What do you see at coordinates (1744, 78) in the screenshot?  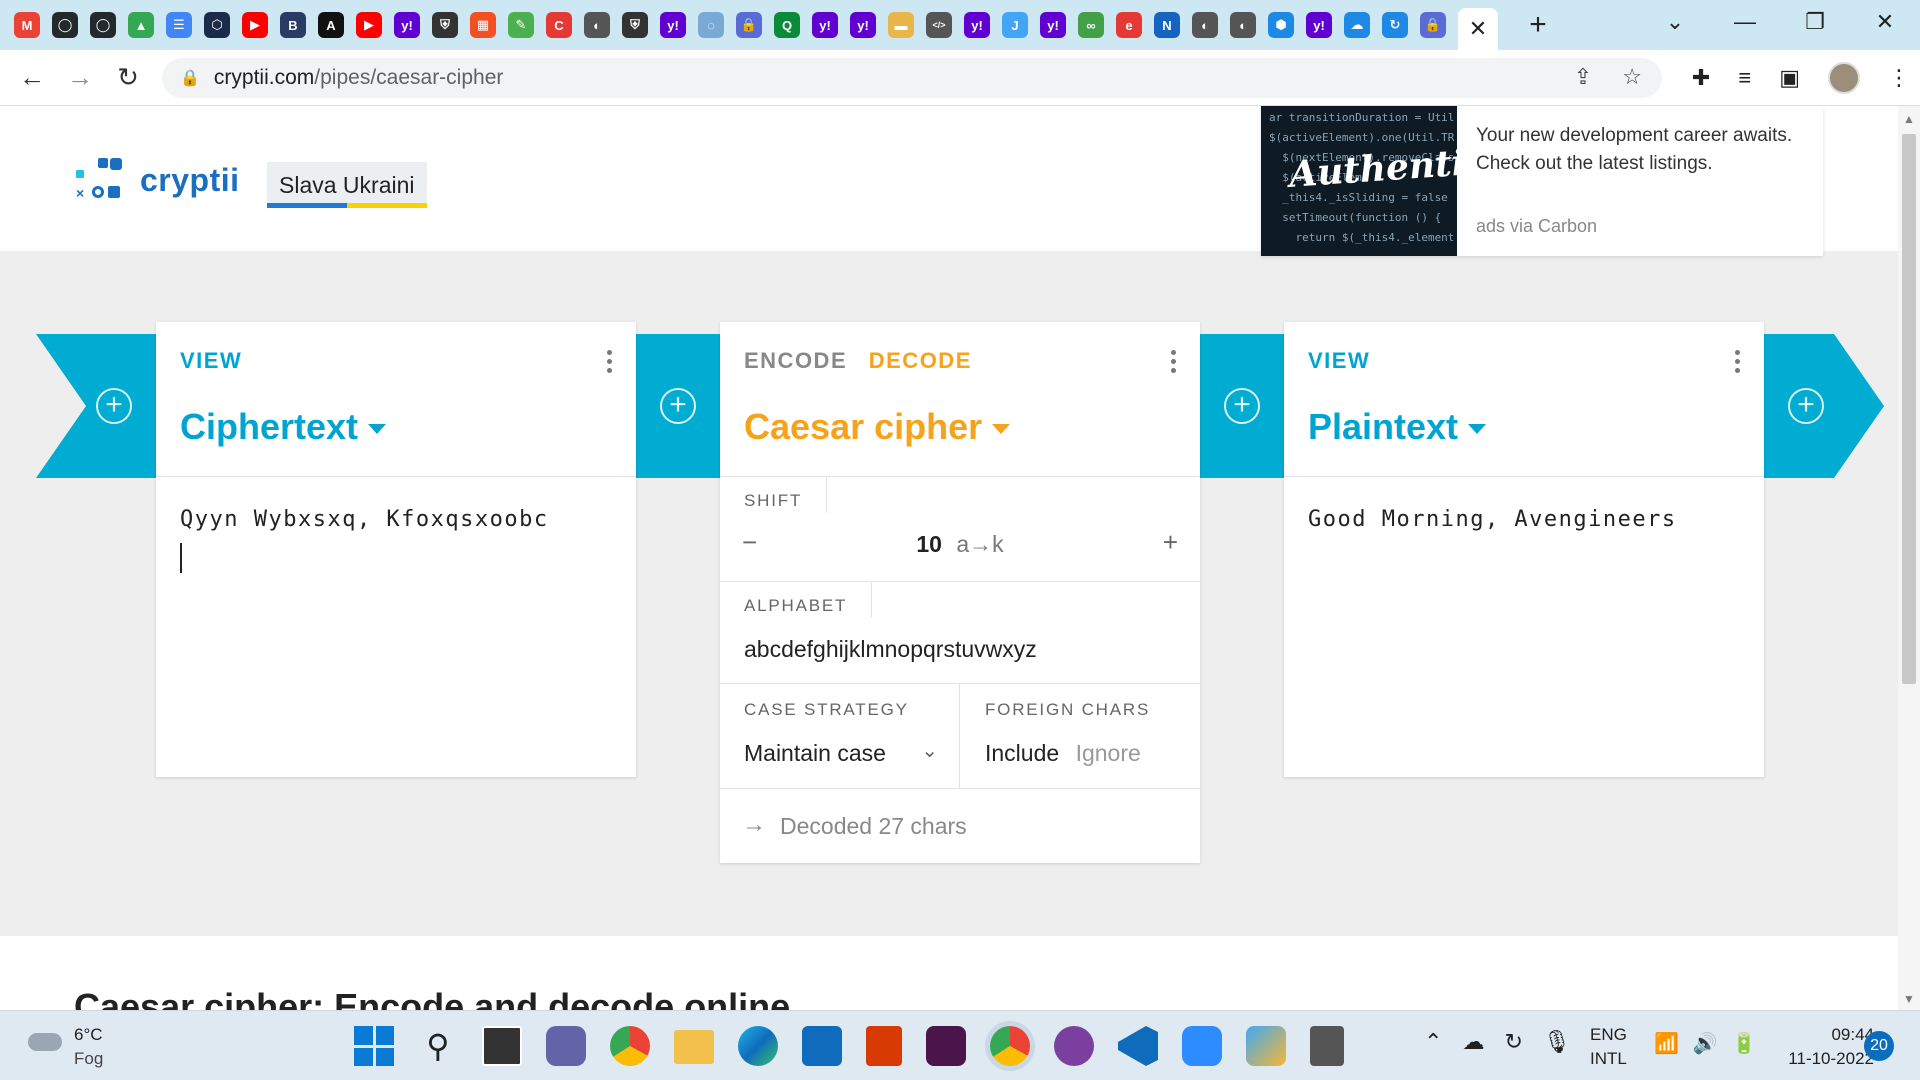 I see `media-queue-icon: ≡` at bounding box center [1744, 78].